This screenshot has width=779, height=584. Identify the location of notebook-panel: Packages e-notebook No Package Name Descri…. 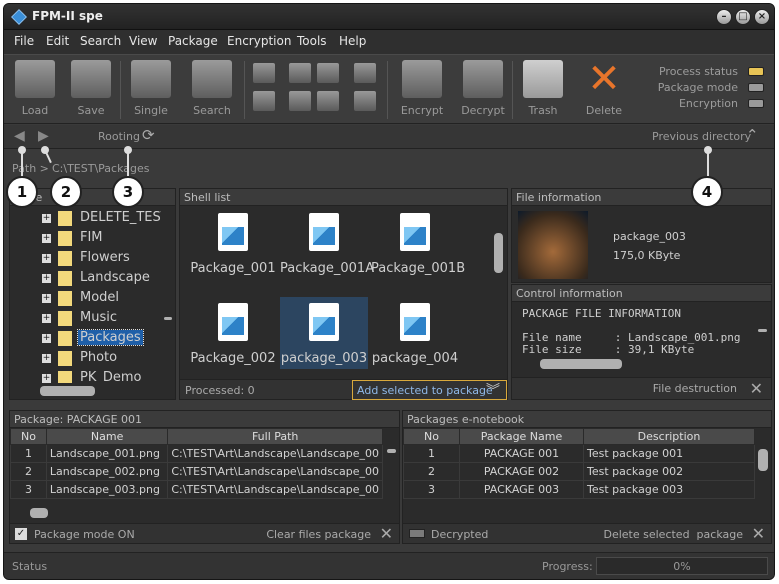
(587, 477).